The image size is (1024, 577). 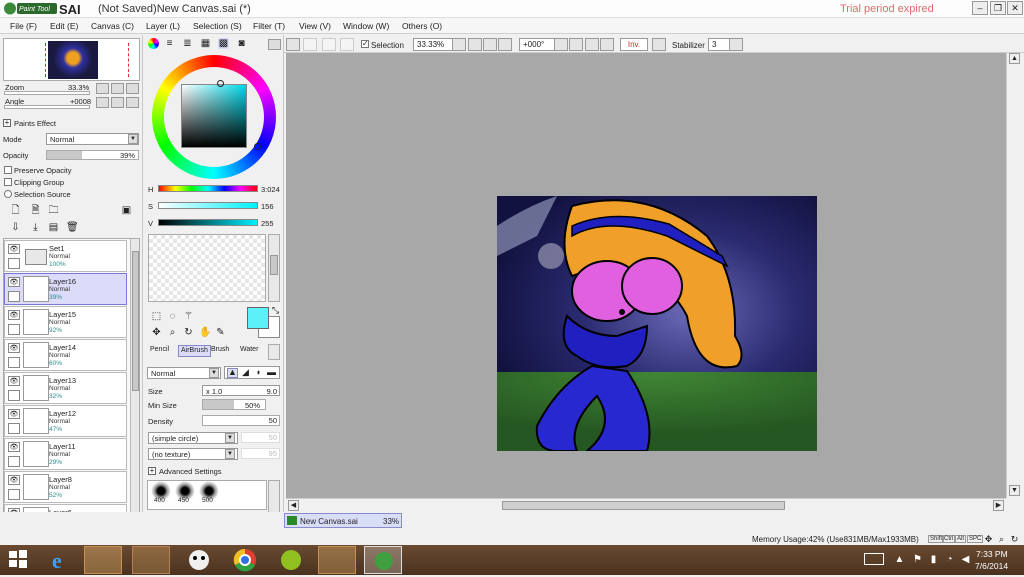 I want to click on hue-marker, so click(x=220, y=83).